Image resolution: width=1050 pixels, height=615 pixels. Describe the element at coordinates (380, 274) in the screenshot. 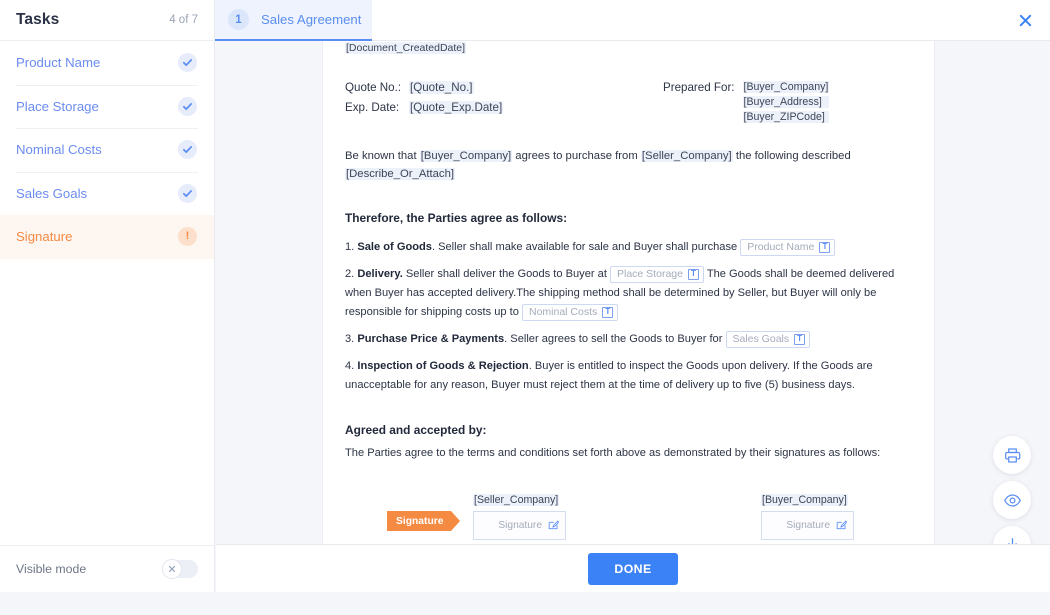

I see `clause-title: Delivery.` at that location.